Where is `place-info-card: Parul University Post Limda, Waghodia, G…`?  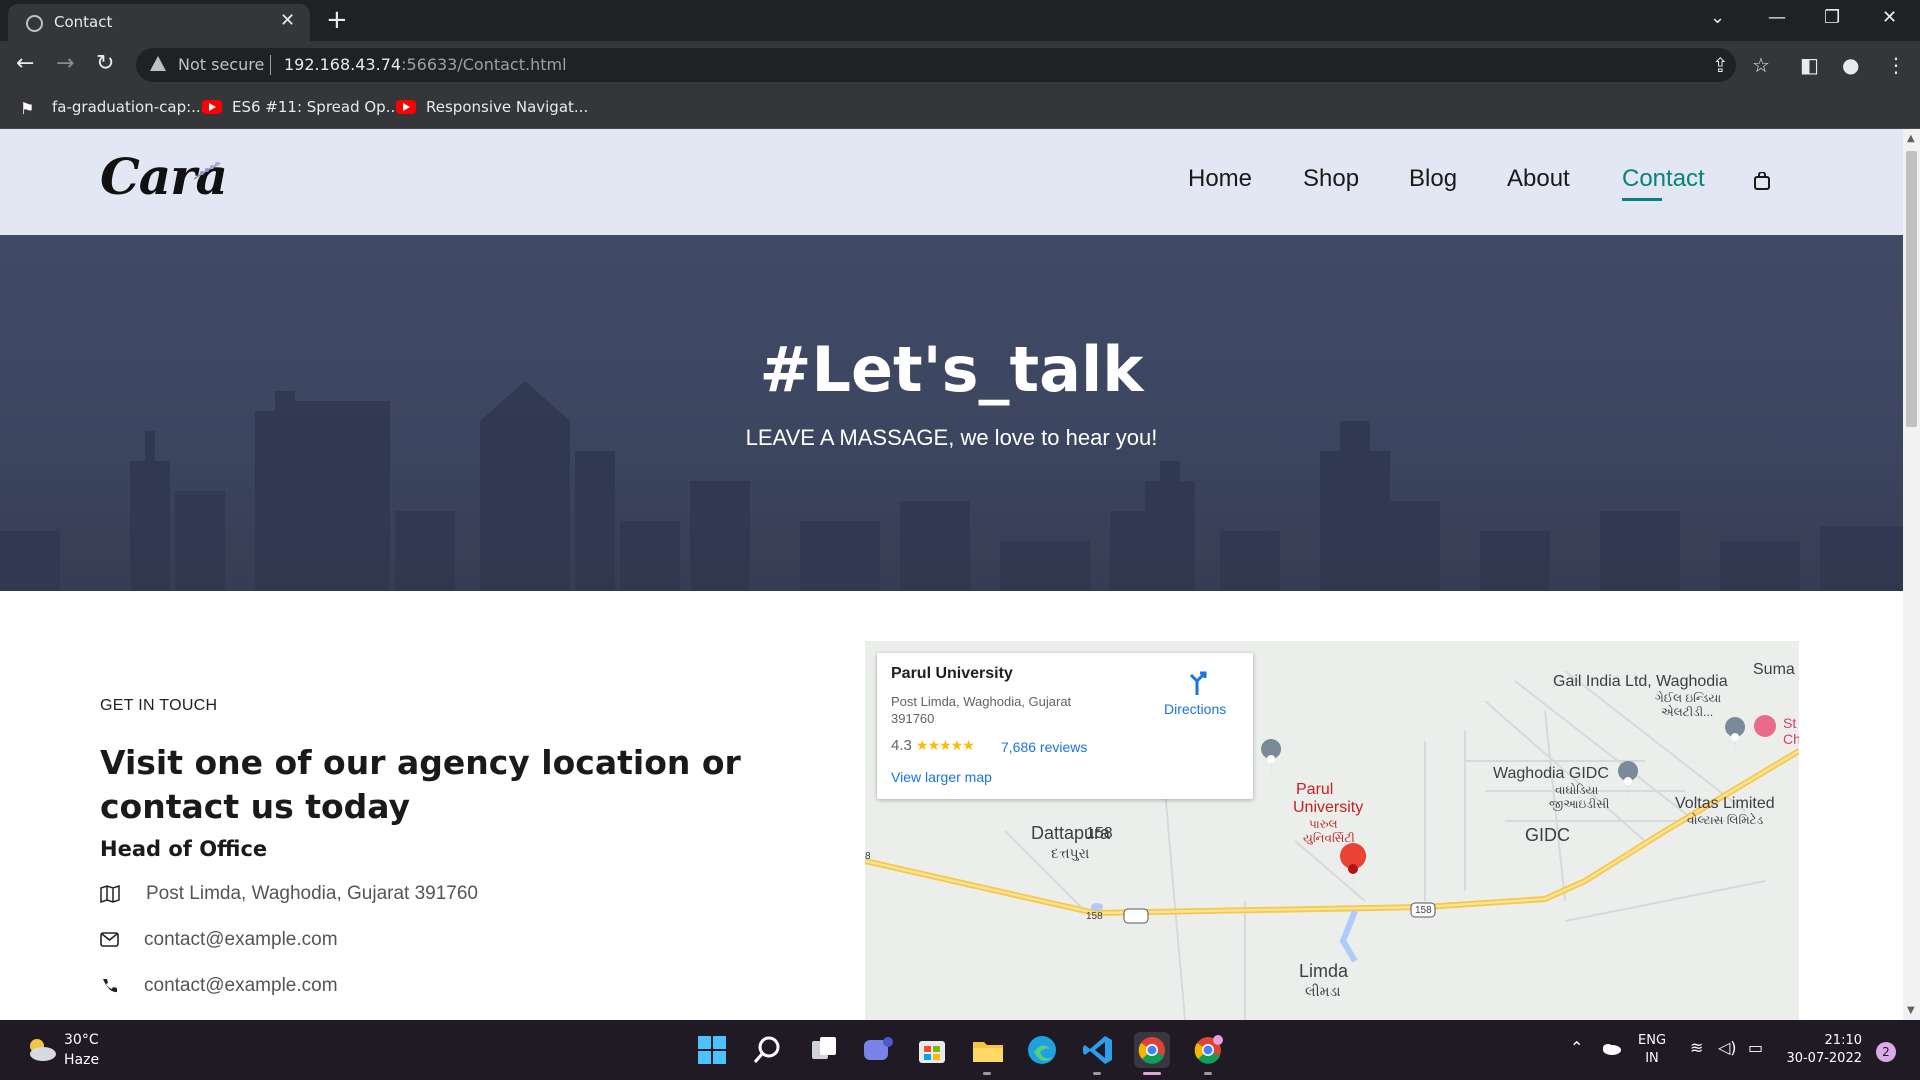 place-info-card: Parul University Post Limda, Waghodia, G… is located at coordinates (1065, 726).